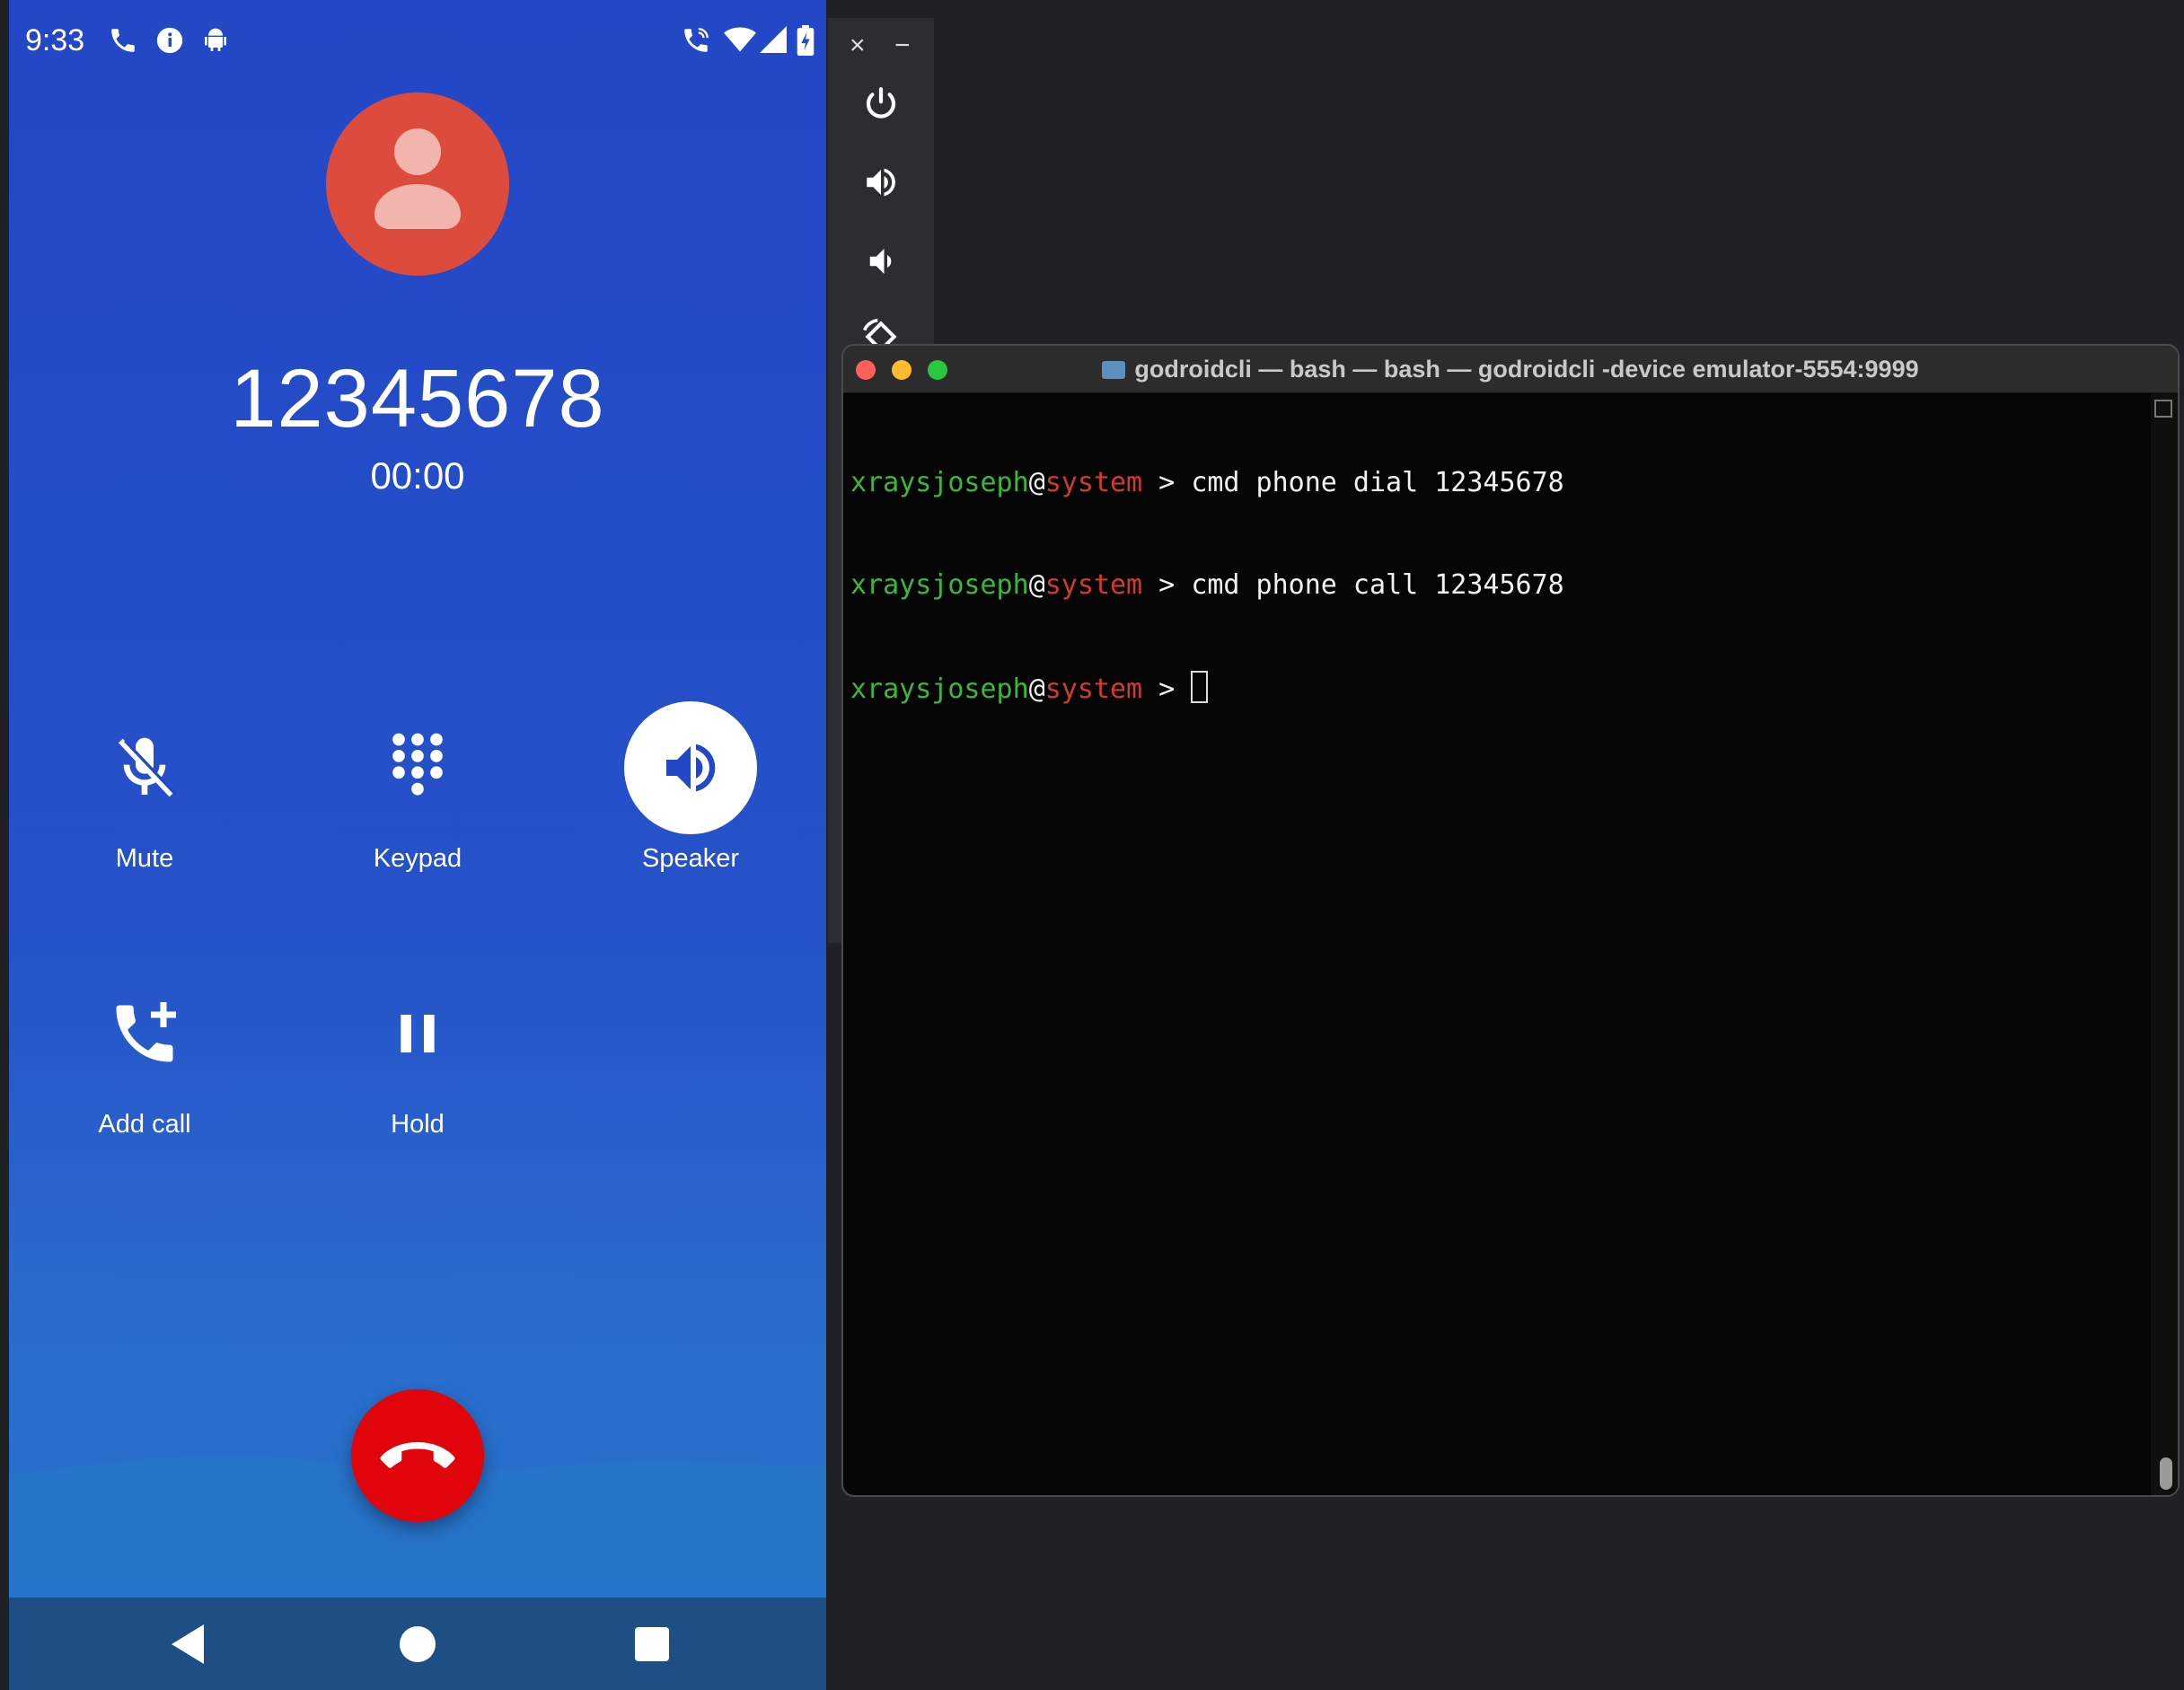 This screenshot has width=2184, height=1690. What do you see at coordinates (55, 40) in the screenshot?
I see `status-time: 9:33` at bounding box center [55, 40].